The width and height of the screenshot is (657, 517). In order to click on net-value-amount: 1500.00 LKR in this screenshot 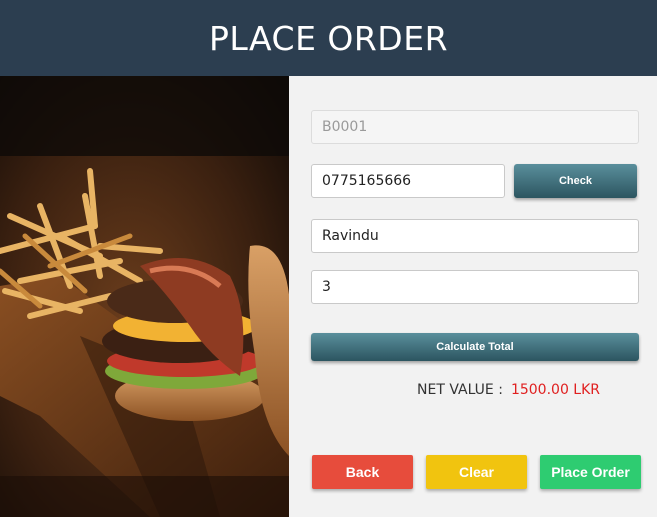, I will do `click(555, 390)`.